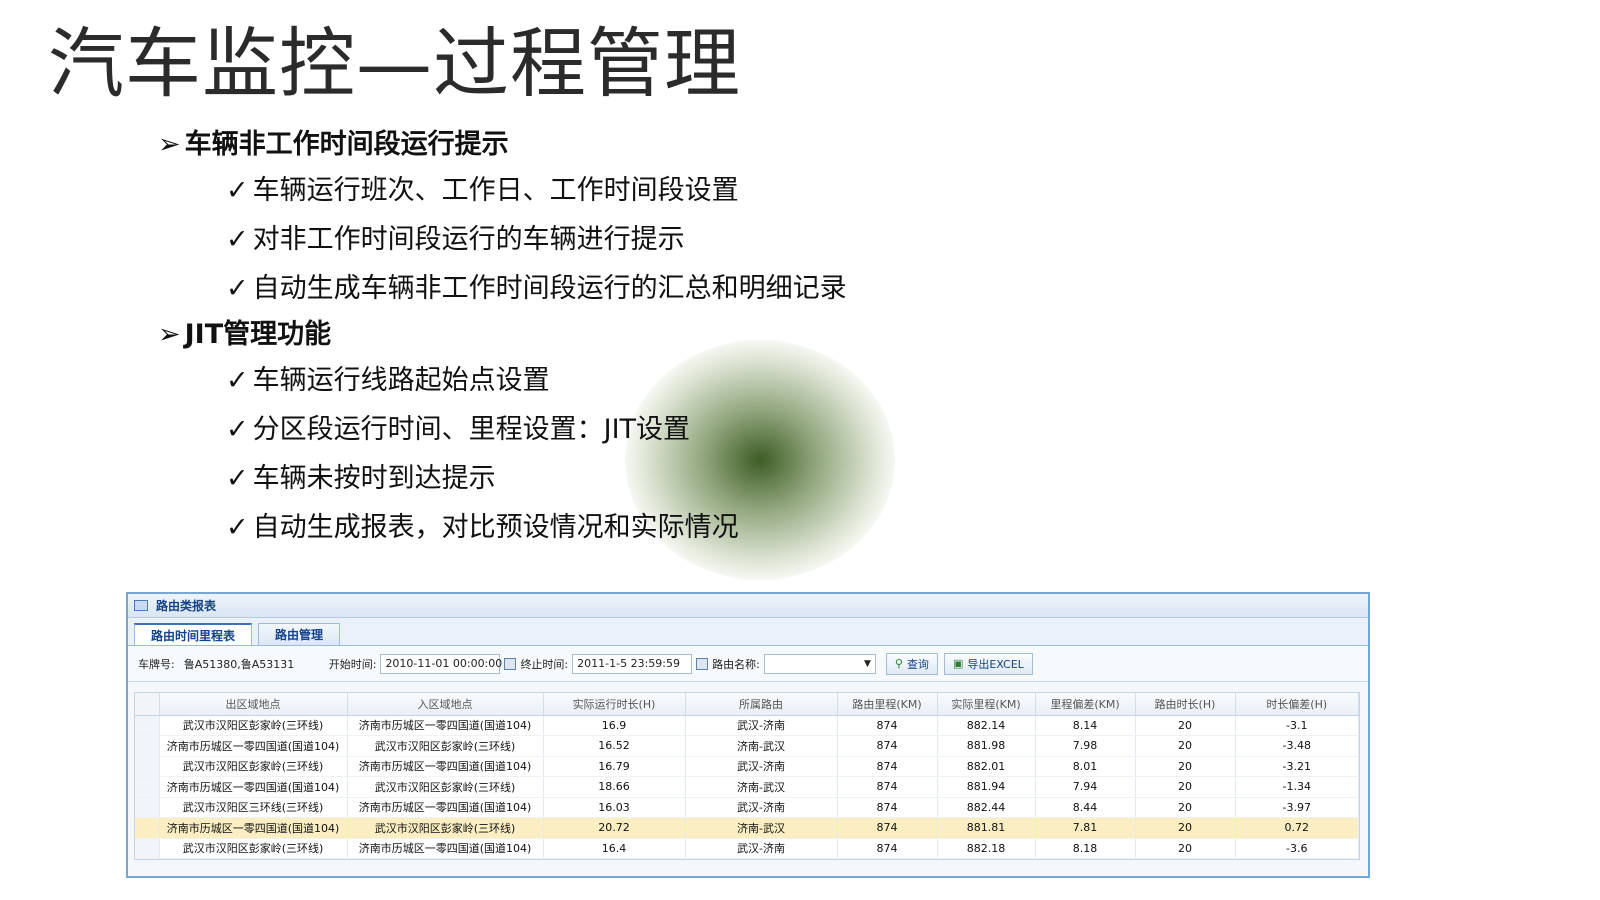  I want to click on table-cell: 8.44, so click(1085, 807).